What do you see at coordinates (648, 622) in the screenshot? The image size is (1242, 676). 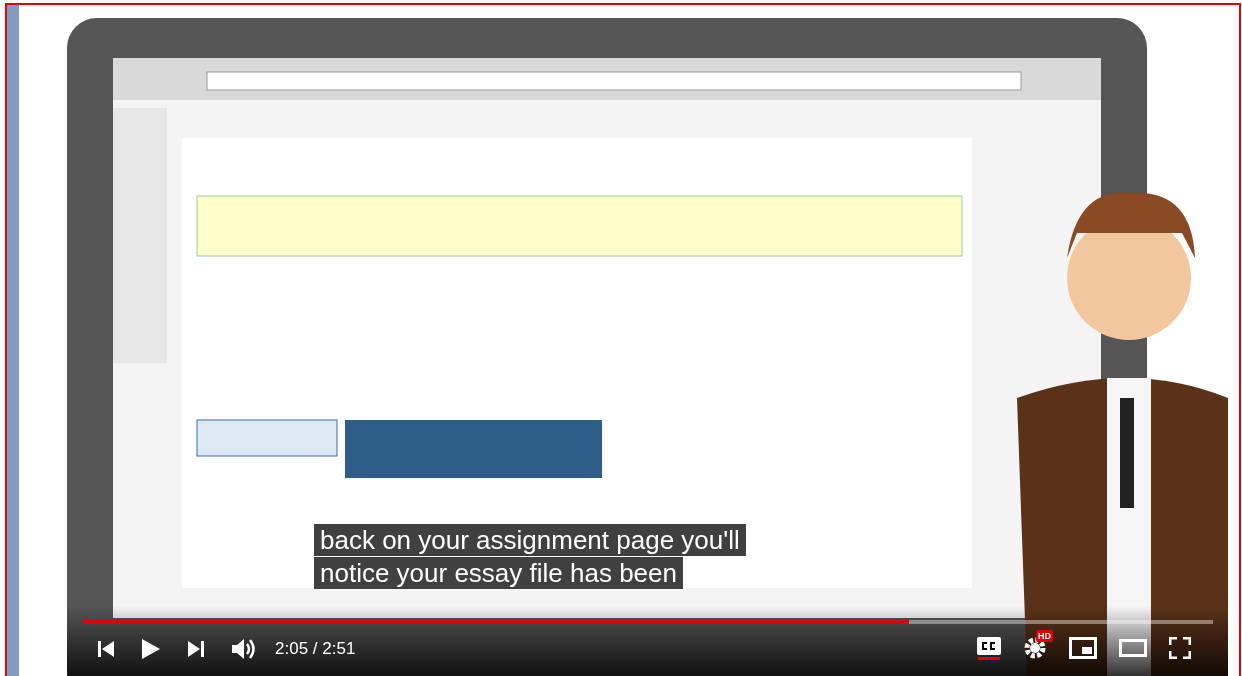 I see `progress-bar` at bounding box center [648, 622].